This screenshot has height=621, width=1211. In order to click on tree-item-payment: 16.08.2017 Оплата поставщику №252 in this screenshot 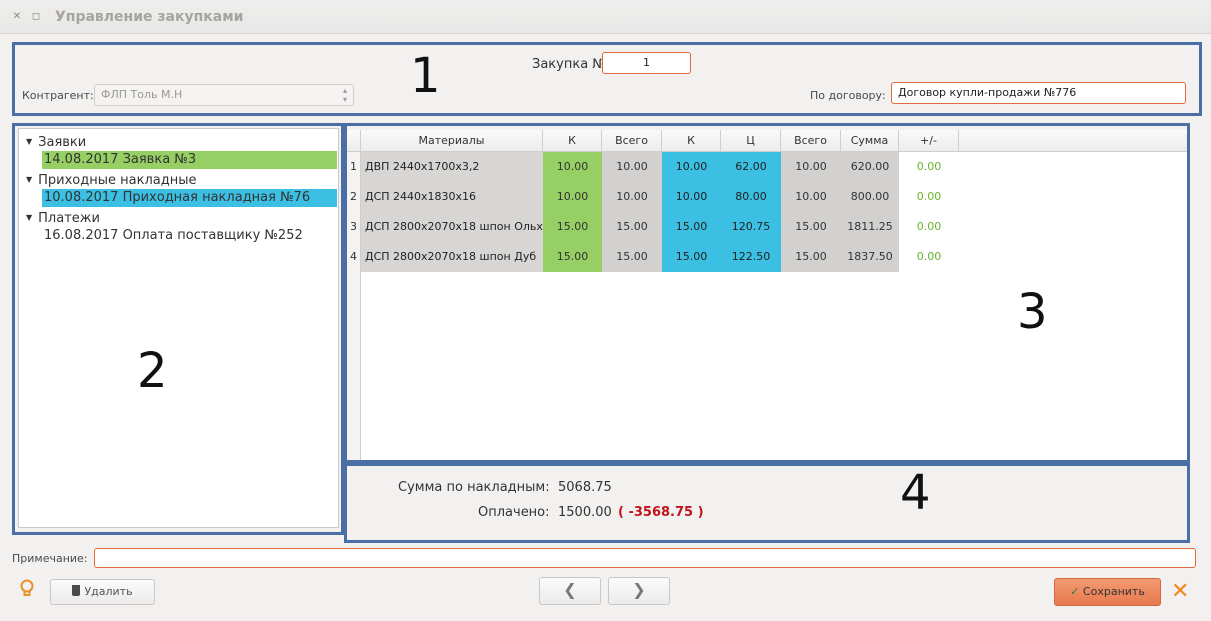, I will do `click(173, 236)`.